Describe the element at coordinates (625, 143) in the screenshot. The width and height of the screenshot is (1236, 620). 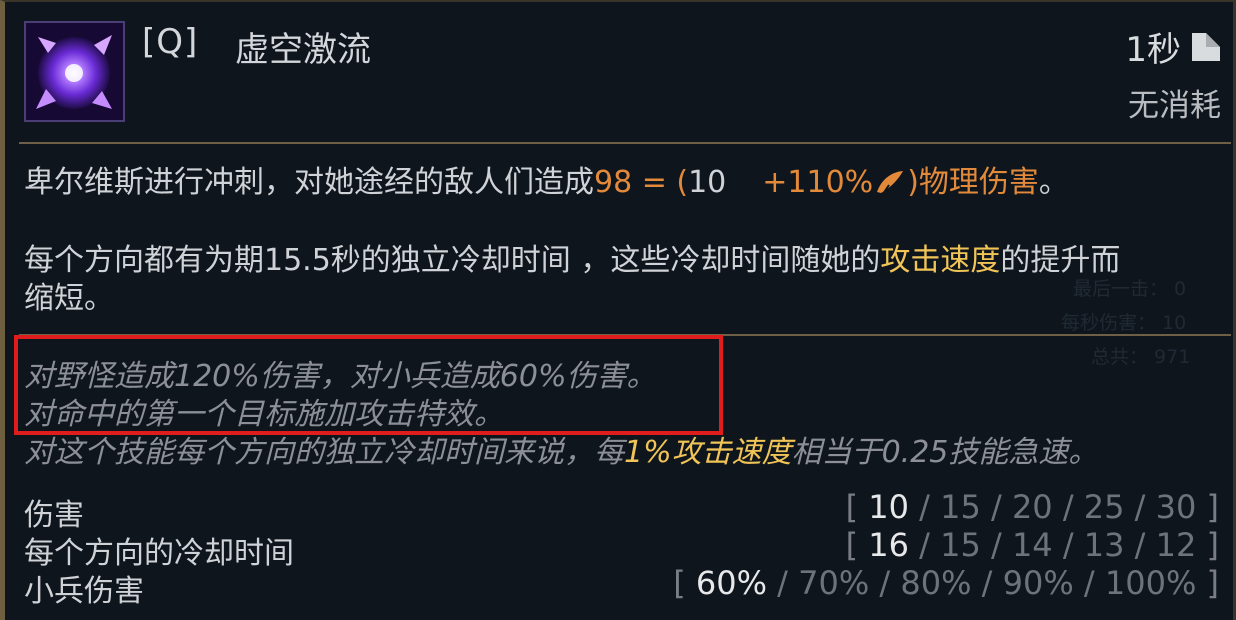
I see `header-divider` at that location.